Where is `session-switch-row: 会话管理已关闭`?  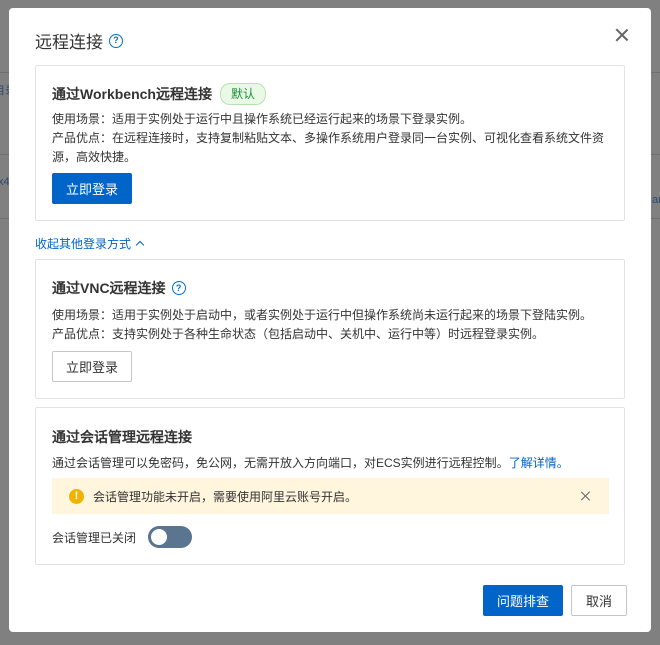
session-switch-row: 会话管理已关闭 is located at coordinates (122, 537).